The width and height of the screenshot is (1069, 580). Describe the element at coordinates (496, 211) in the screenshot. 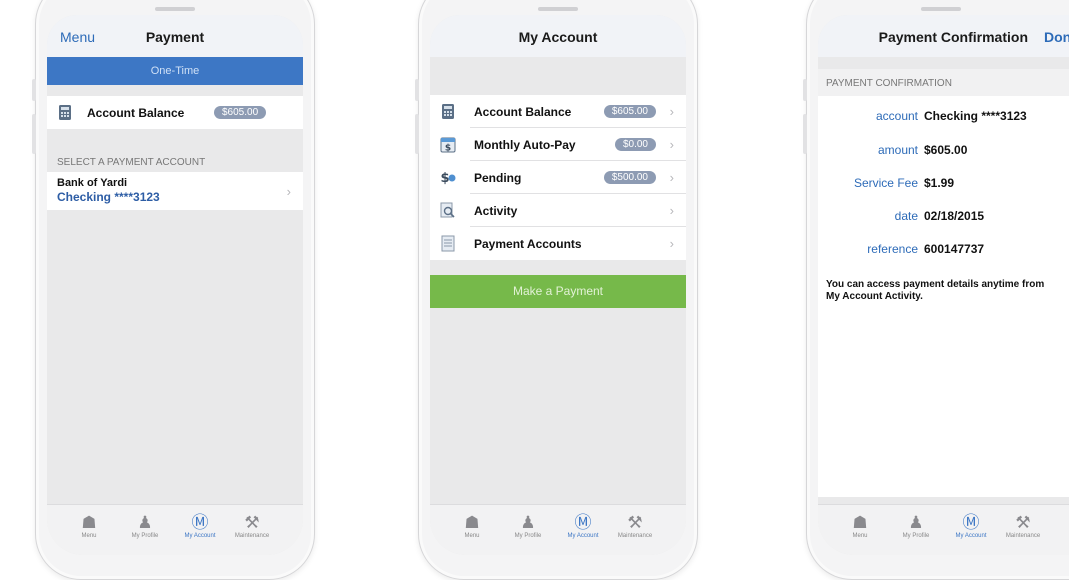

I see `menu-item-label: Activity` at that location.